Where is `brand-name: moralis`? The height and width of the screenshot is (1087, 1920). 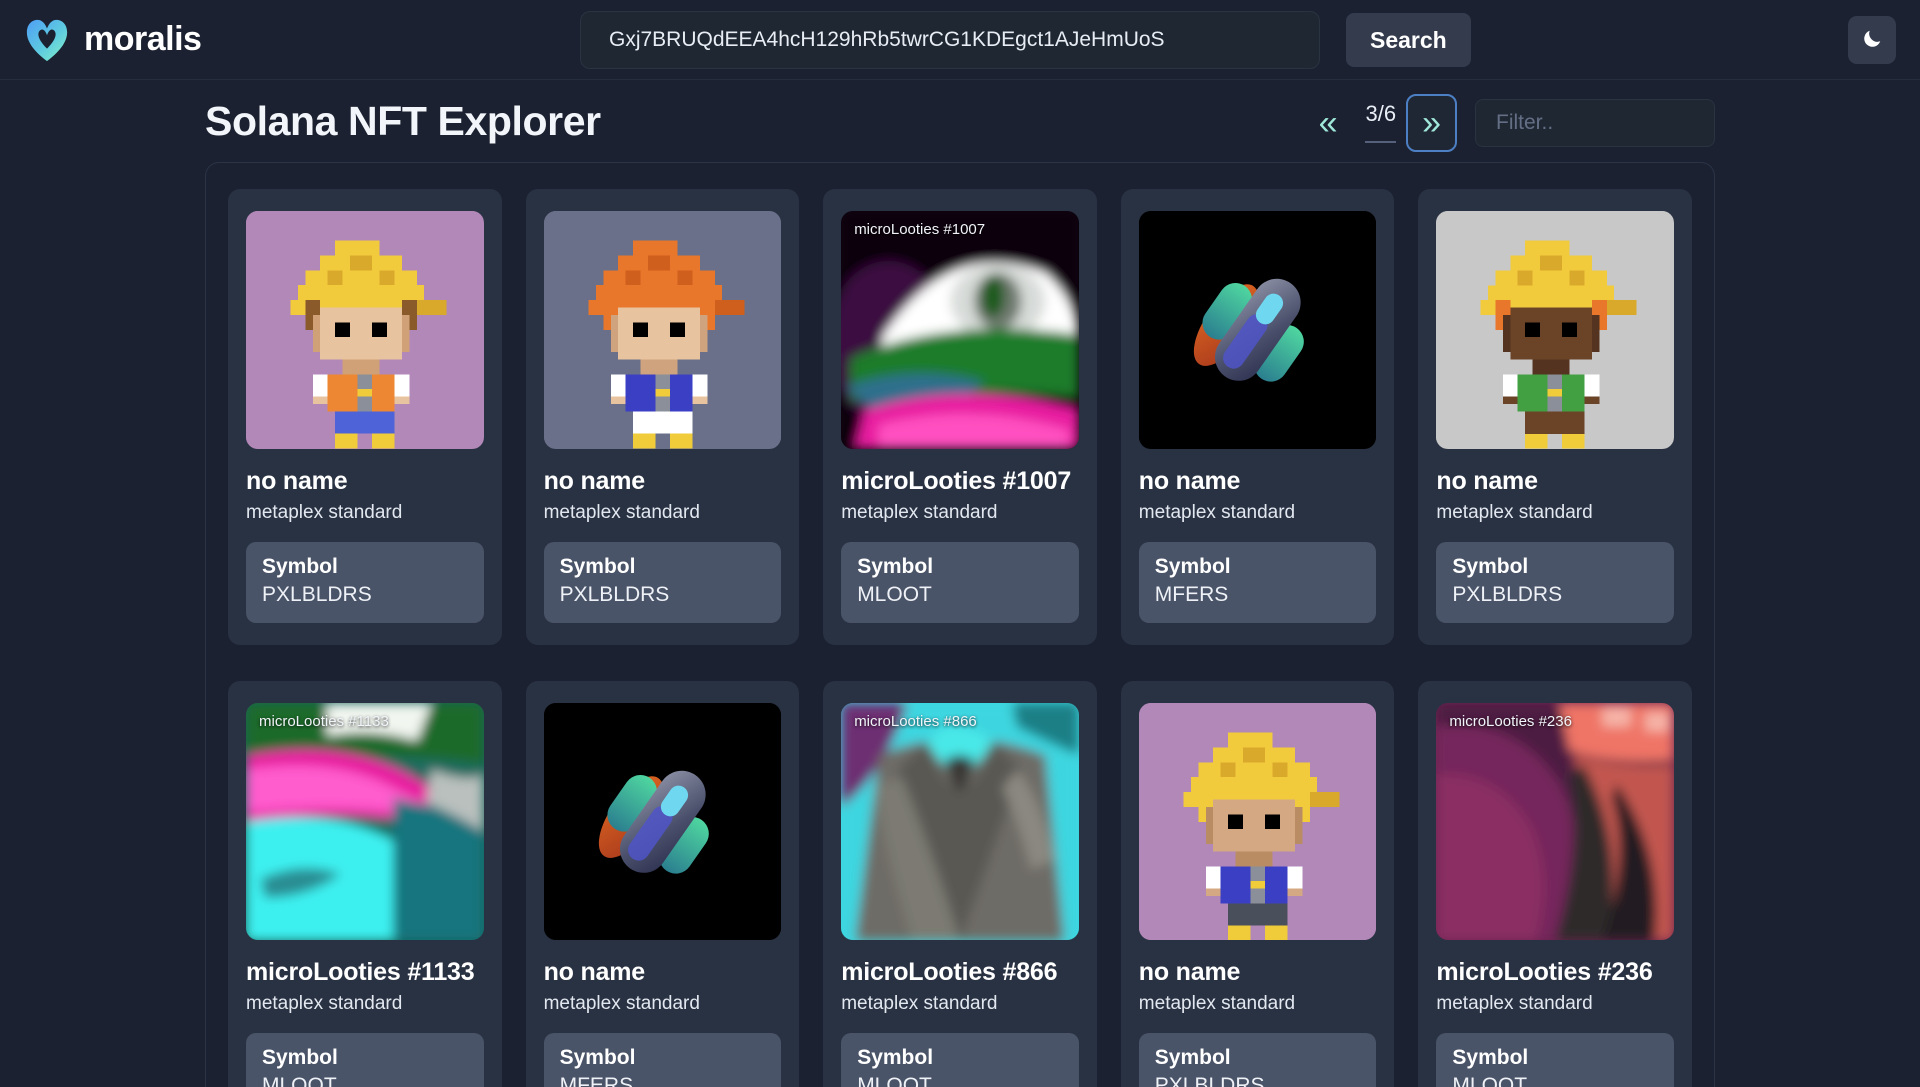 brand-name: moralis is located at coordinates (143, 39).